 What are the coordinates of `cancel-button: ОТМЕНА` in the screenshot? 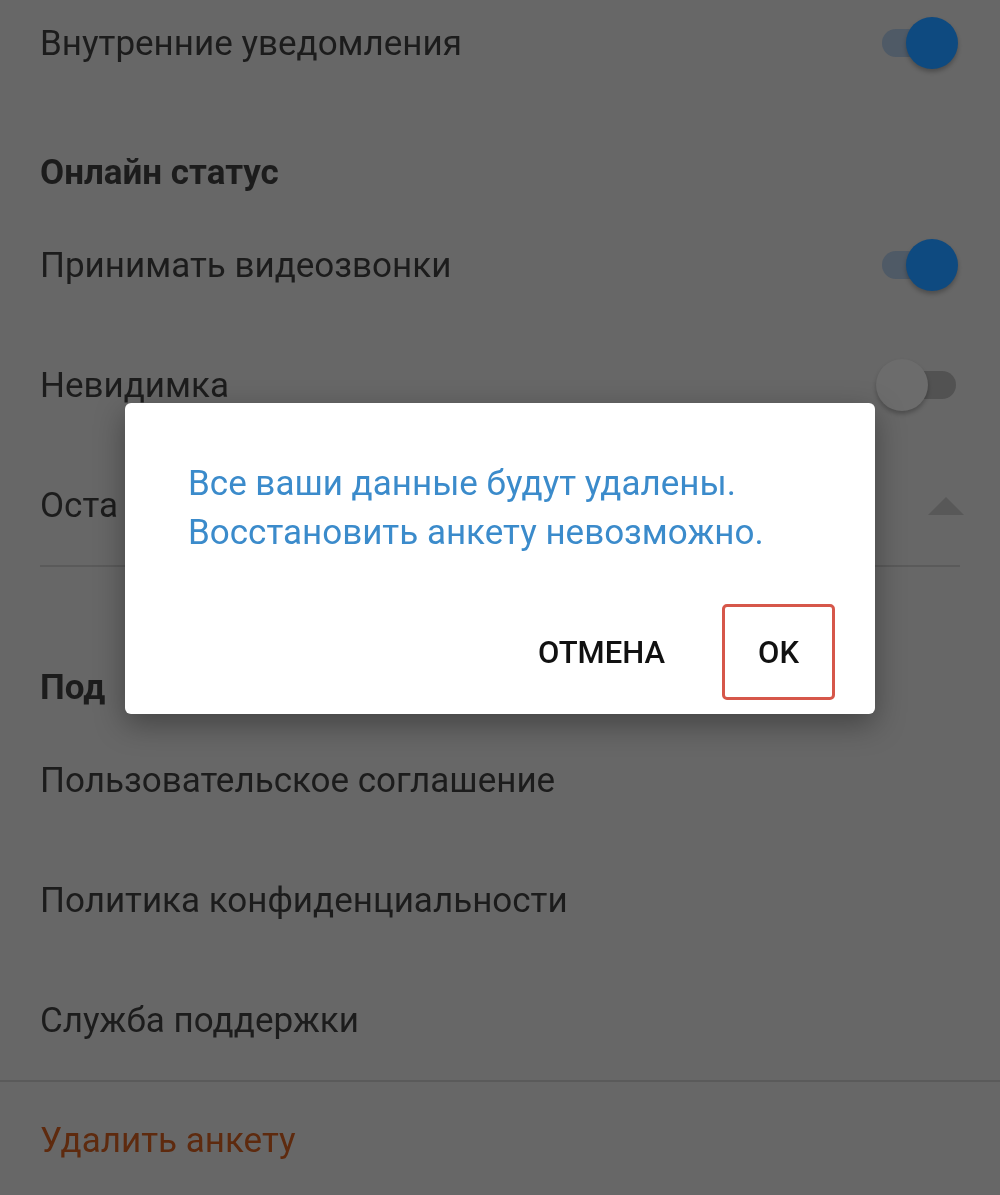 It's located at (602, 652).